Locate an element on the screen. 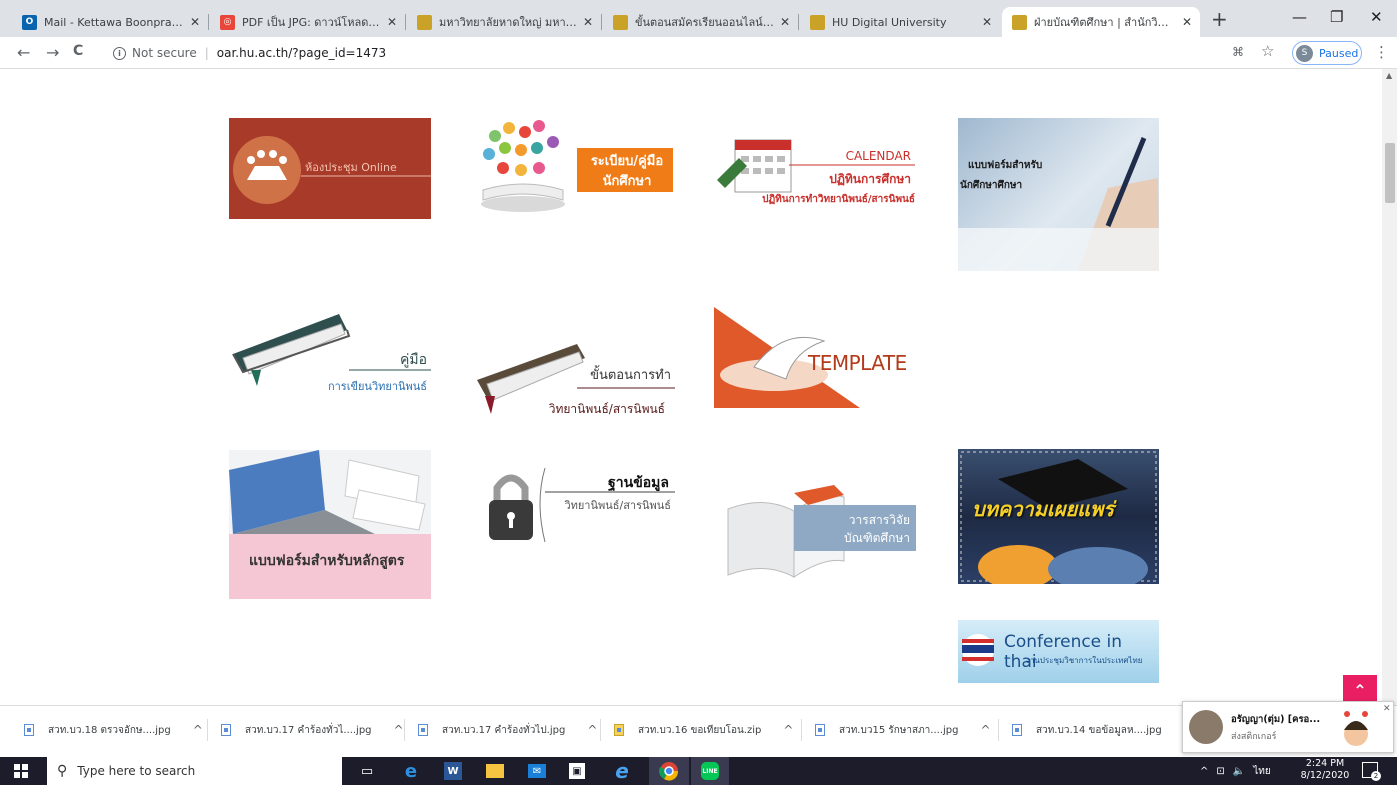  store-icon: ▣ is located at coordinates (577, 771).